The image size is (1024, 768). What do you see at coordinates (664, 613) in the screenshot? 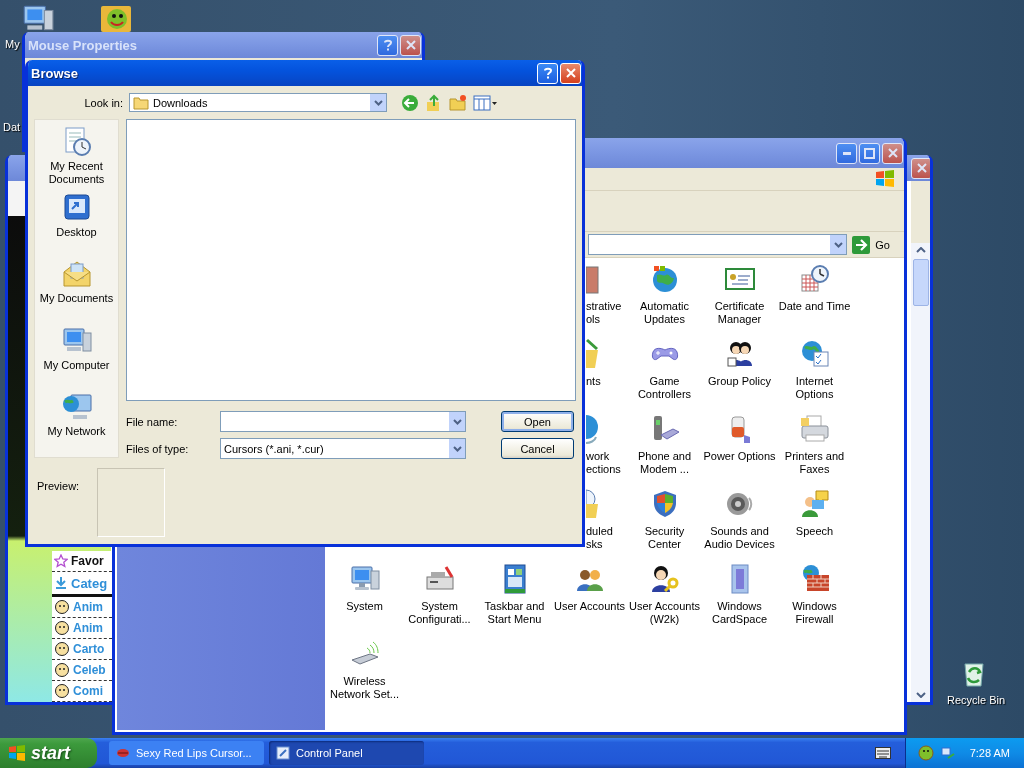
I see `control-panel-item-label: User Accounts (W2k)` at bounding box center [664, 613].